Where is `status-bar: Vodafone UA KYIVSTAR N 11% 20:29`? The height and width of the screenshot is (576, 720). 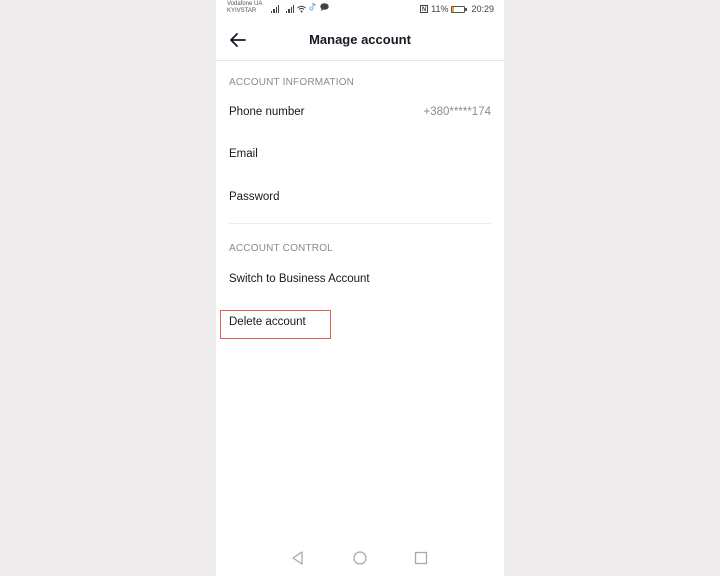
status-bar: Vodafone UA KYIVSTAR N 11% 20:29 is located at coordinates (360, 10).